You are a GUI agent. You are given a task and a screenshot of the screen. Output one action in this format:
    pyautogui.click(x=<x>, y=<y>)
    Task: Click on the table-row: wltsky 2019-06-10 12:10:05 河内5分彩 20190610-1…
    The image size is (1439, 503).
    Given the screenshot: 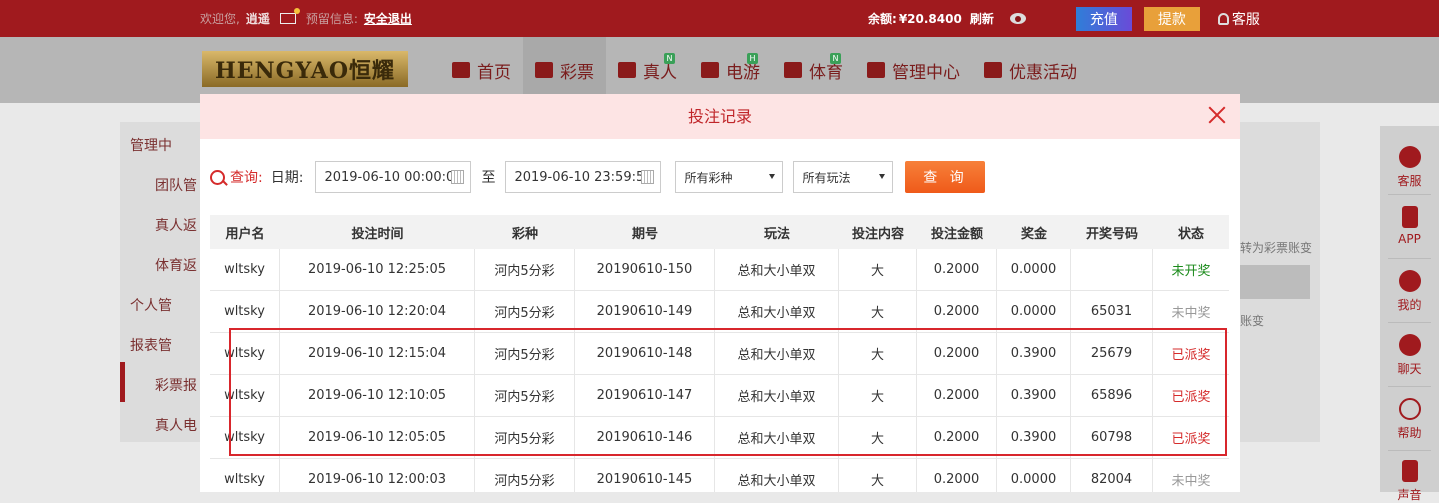 What is the action you would take?
    pyautogui.click(x=719, y=396)
    